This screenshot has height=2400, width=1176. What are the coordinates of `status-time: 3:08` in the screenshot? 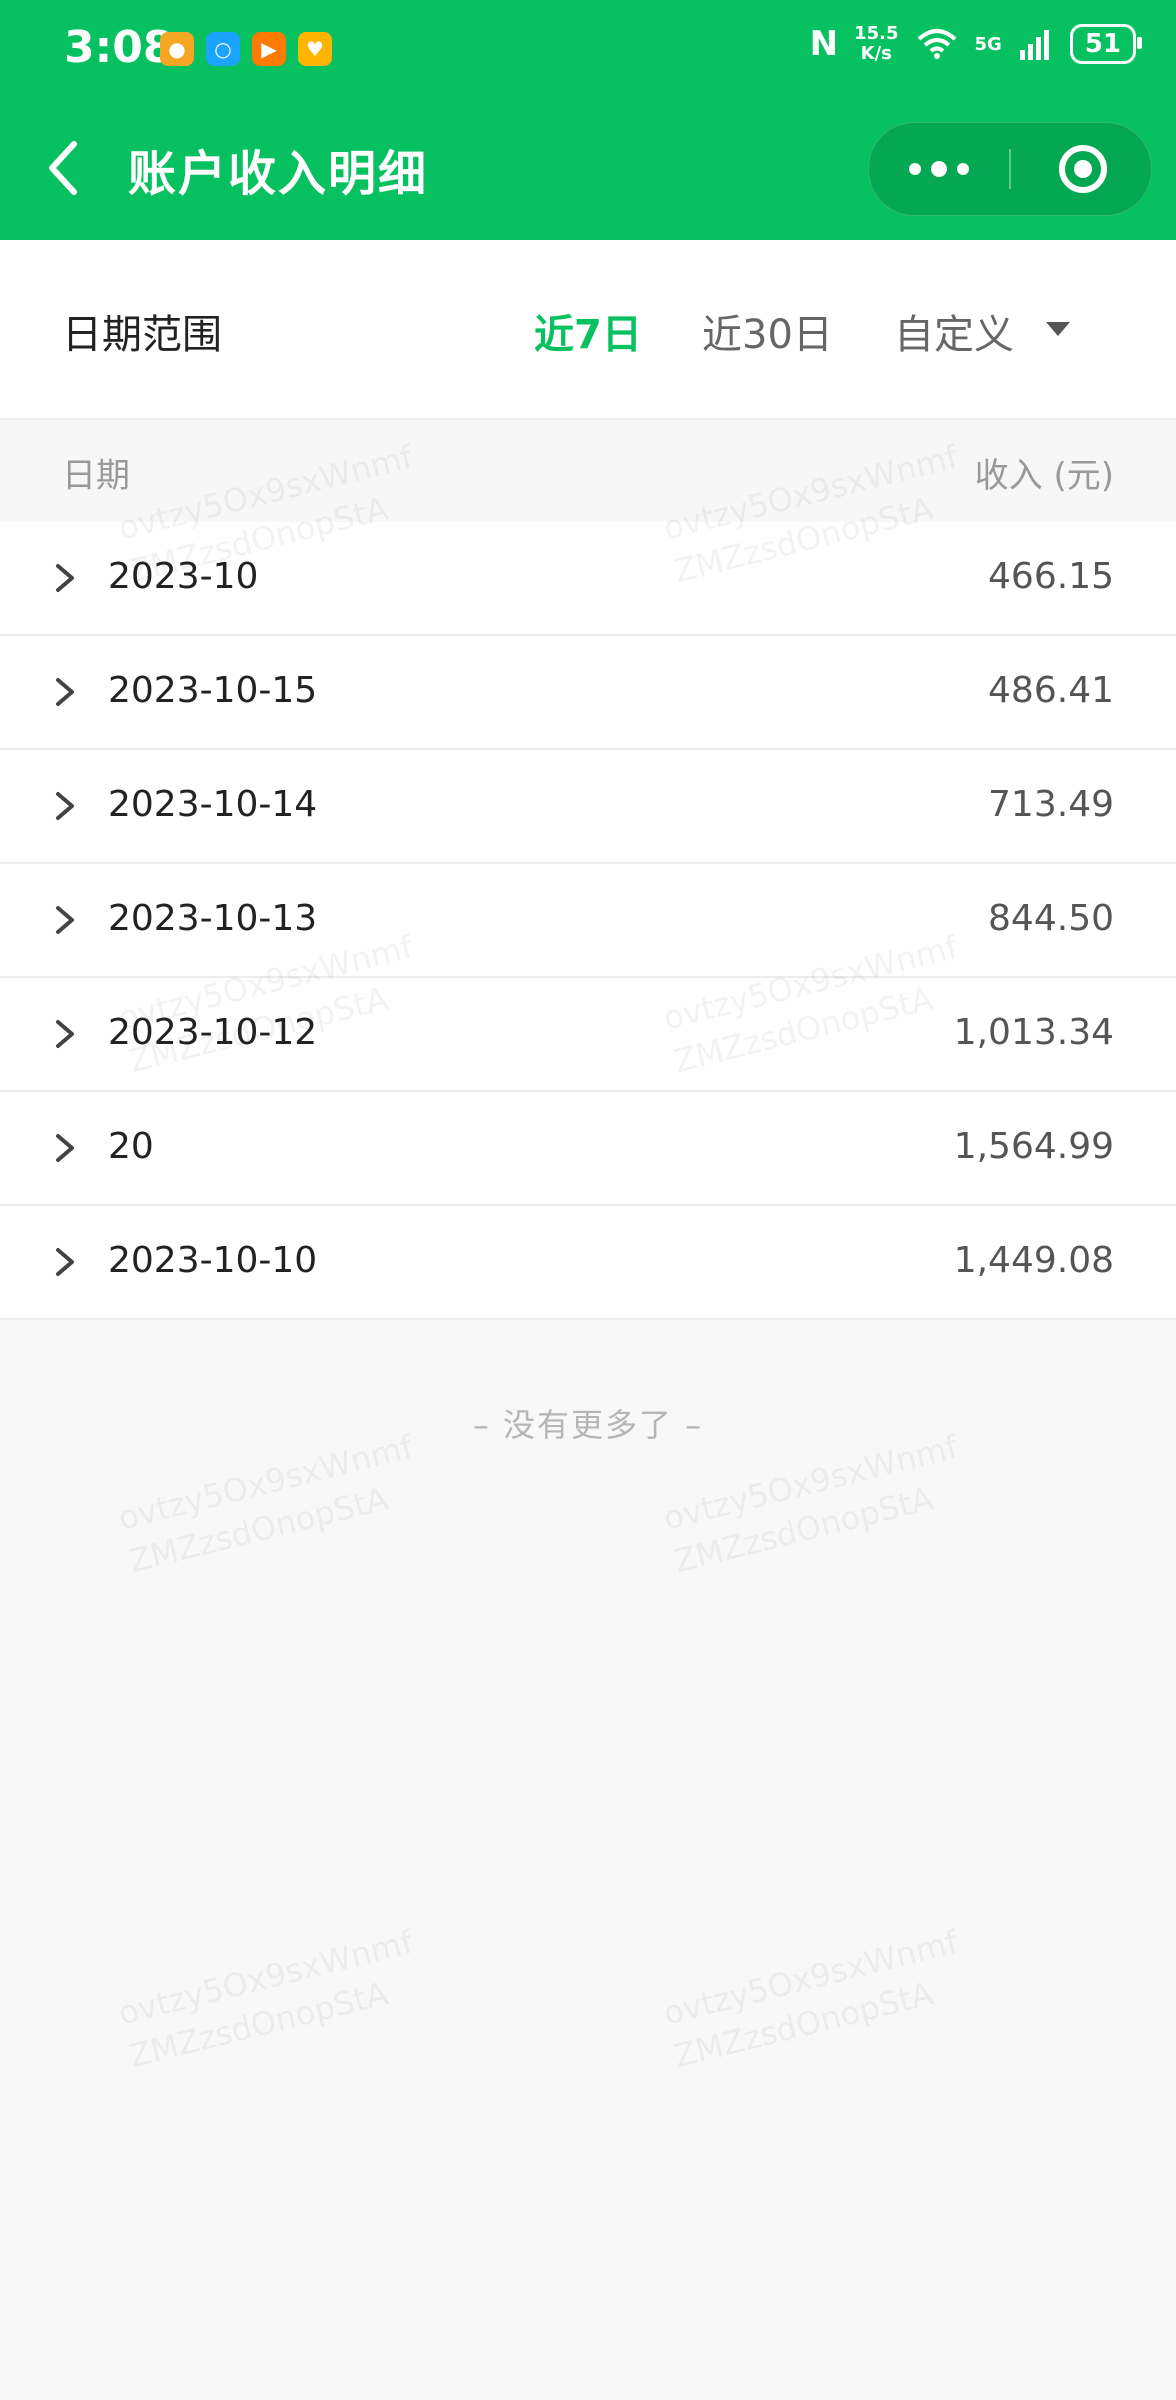 It's located at (119, 47).